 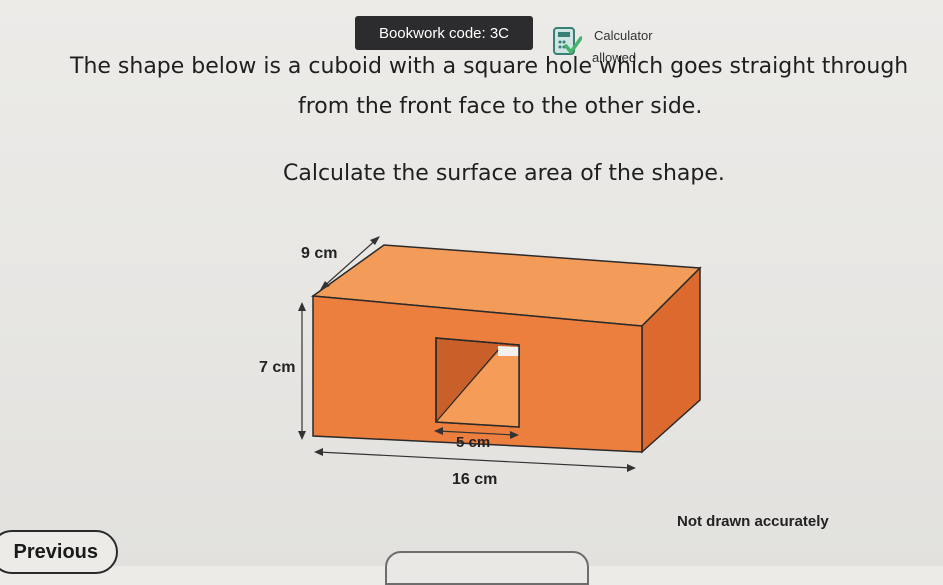 What do you see at coordinates (474, 479) in the screenshot?
I see `length-label: 16 cm` at bounding box center [474, 479].